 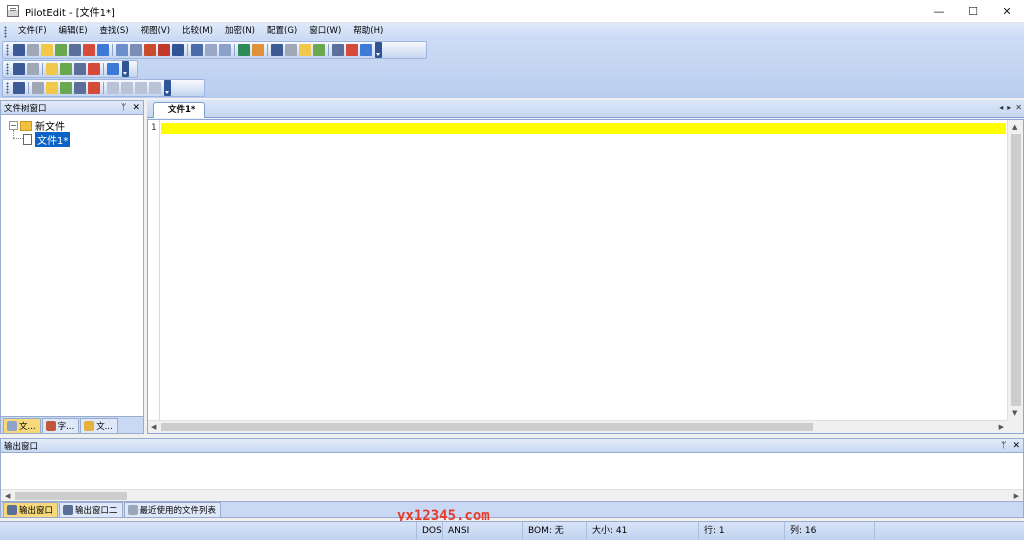 What do you see at coordinates (939, 11) in the screenshot?
I see `minimize-button: —` at bounding box center [939, 11].